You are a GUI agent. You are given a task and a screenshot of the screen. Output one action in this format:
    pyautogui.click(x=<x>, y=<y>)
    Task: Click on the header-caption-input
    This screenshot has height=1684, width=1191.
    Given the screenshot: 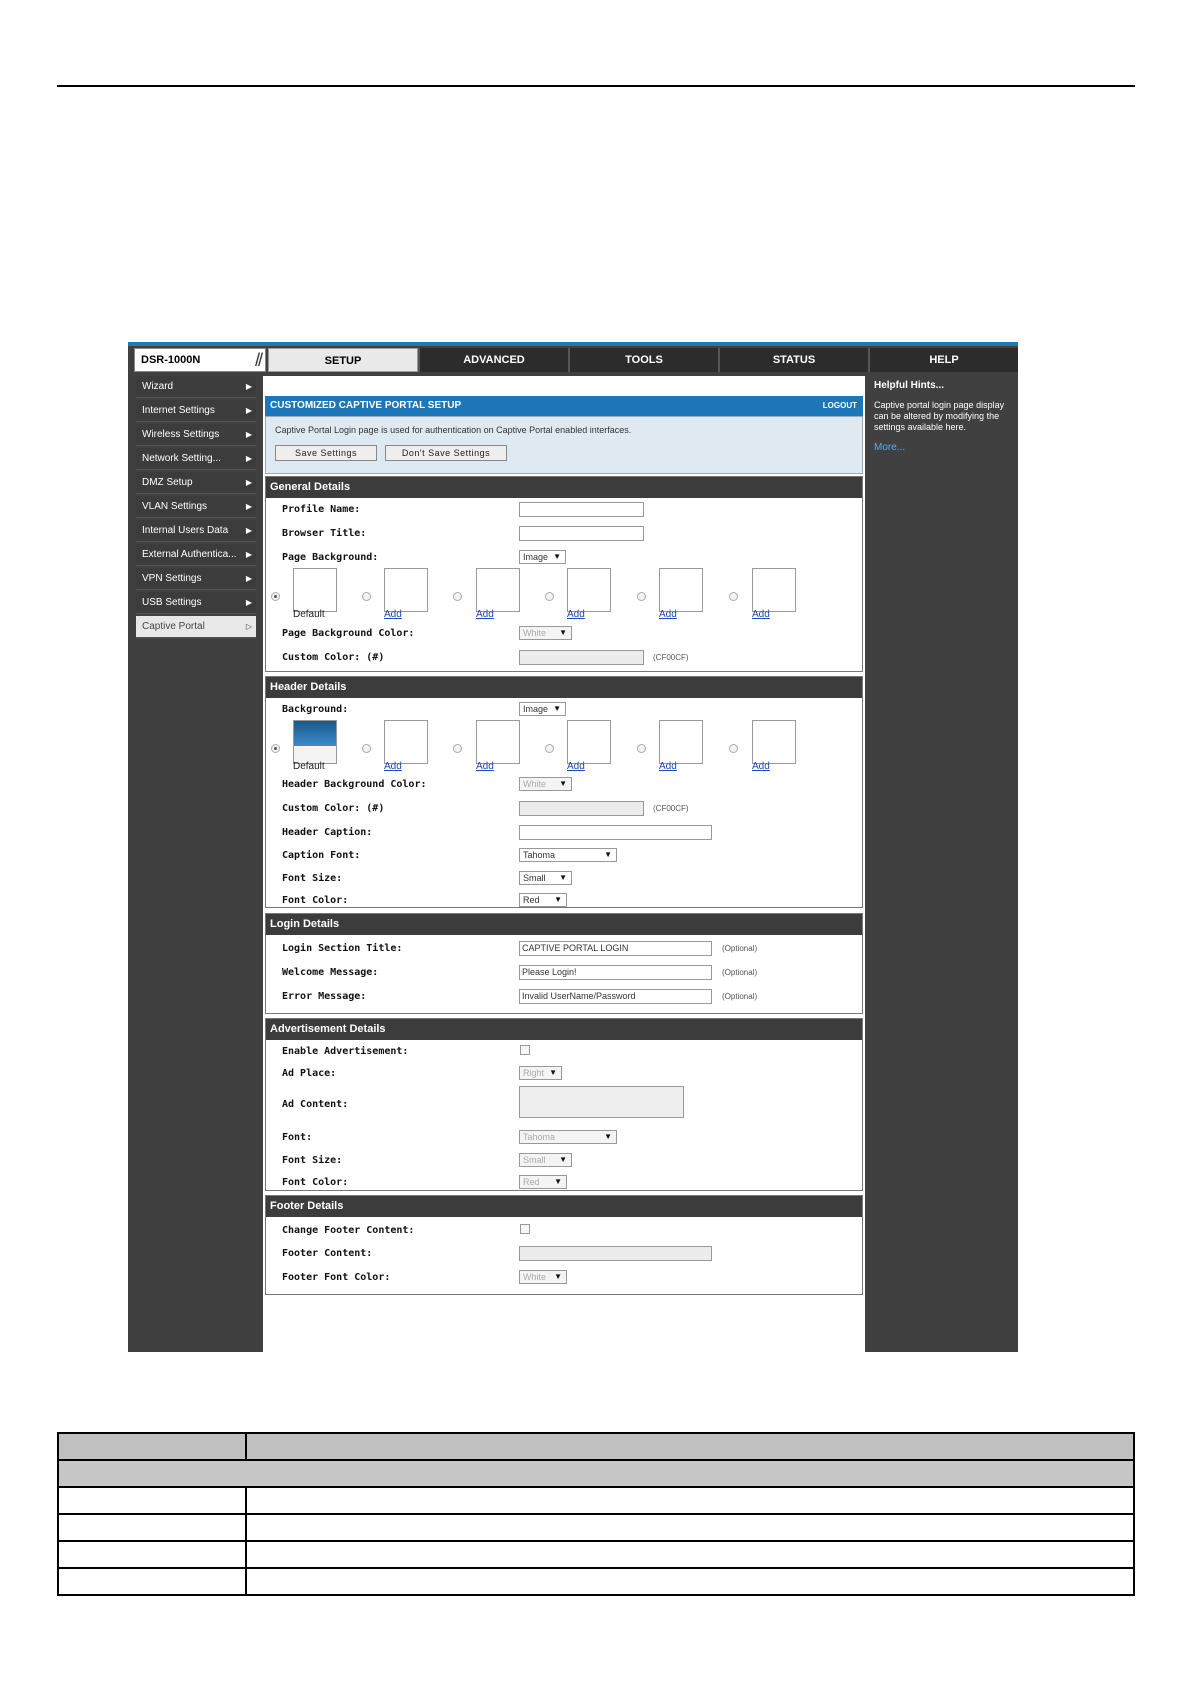 What is the action you would take?
    pyautogui.click(x=615, y=832)
    